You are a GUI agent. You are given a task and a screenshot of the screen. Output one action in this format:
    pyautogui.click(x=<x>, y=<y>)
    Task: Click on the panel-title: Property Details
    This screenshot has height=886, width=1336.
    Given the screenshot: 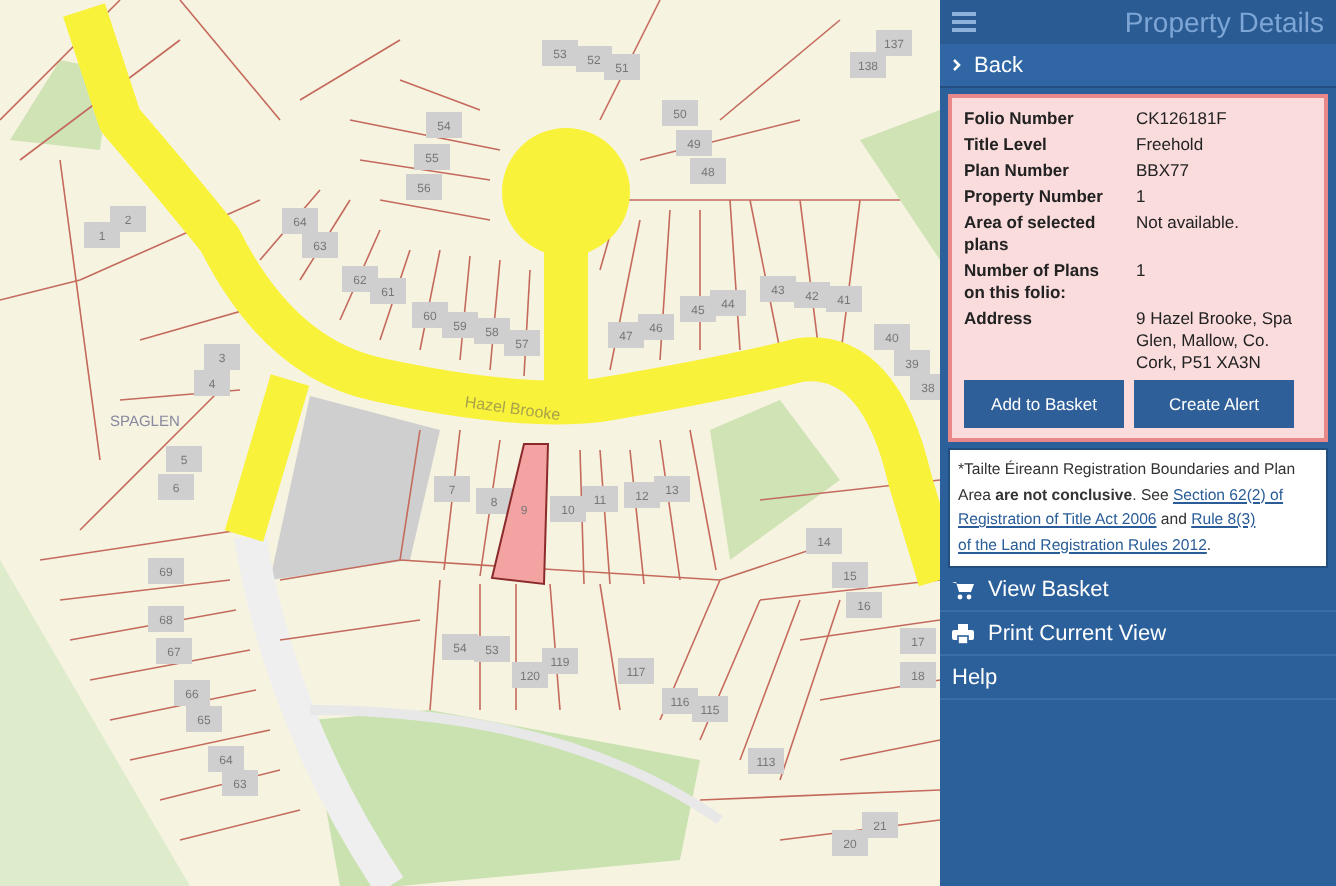 What is the action you would take?
    pyautogui.click(x=1224, y=22)
    